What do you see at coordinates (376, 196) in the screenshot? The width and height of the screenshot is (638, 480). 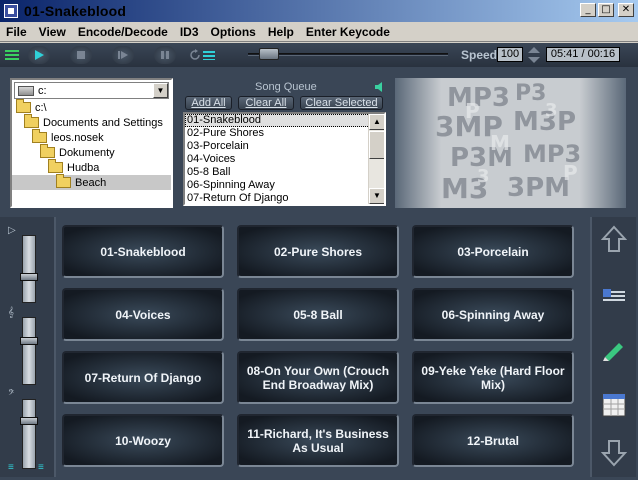 I see `scroll-down-icon: ▼` at bounding box center [376, 196].